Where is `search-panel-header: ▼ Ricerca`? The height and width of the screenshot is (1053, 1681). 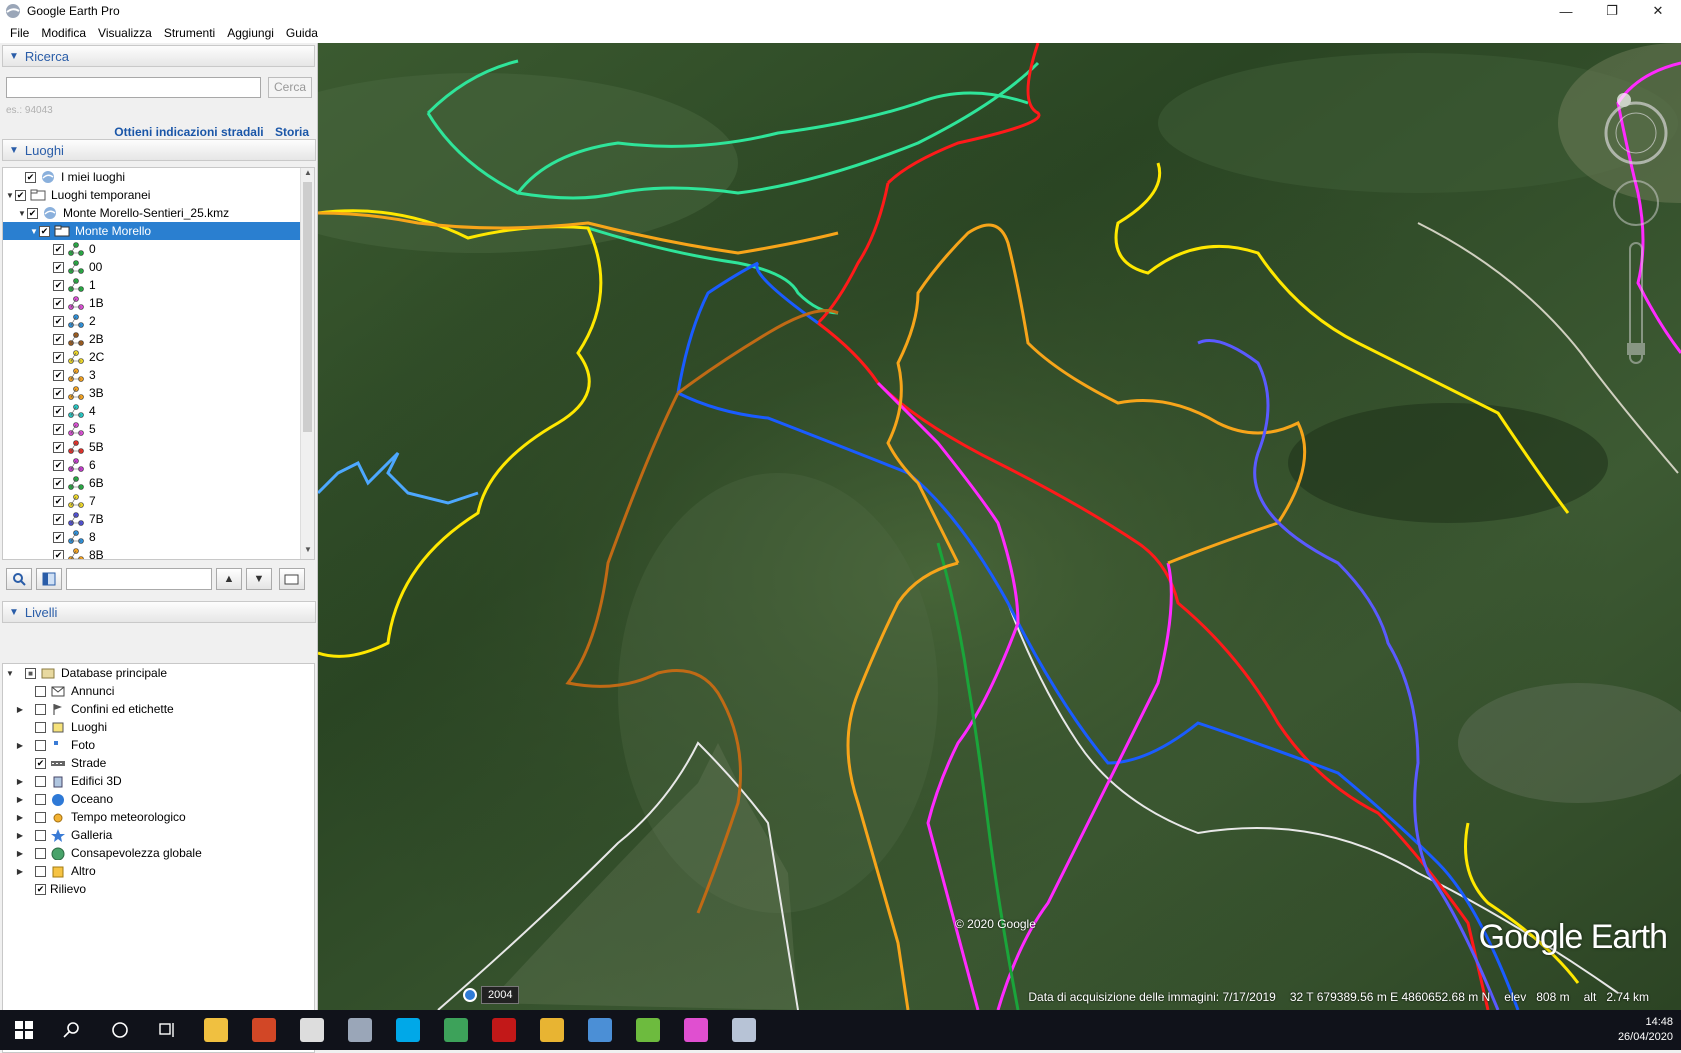
search-panel-header: ▼ Ricerca is located at coordinates (158, 56).